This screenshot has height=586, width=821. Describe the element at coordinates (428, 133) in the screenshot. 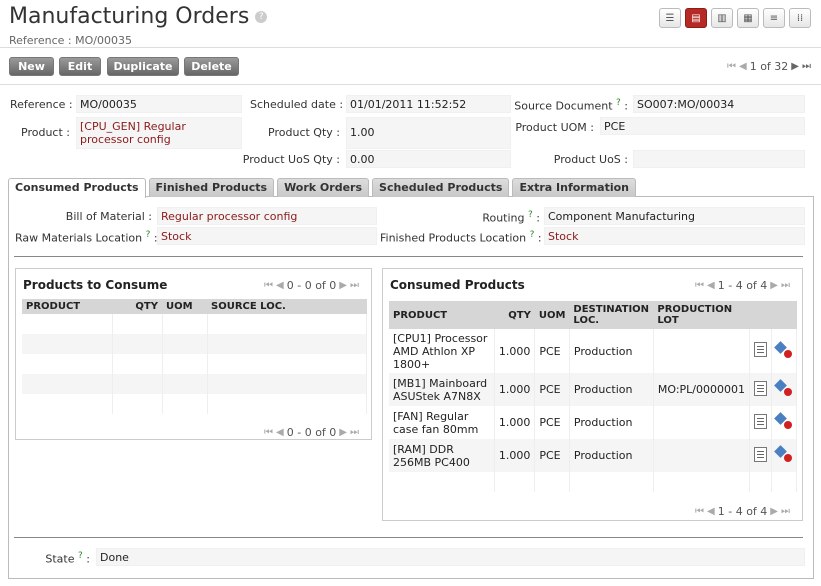

I see `product-qty-field: 1.00` at that location.